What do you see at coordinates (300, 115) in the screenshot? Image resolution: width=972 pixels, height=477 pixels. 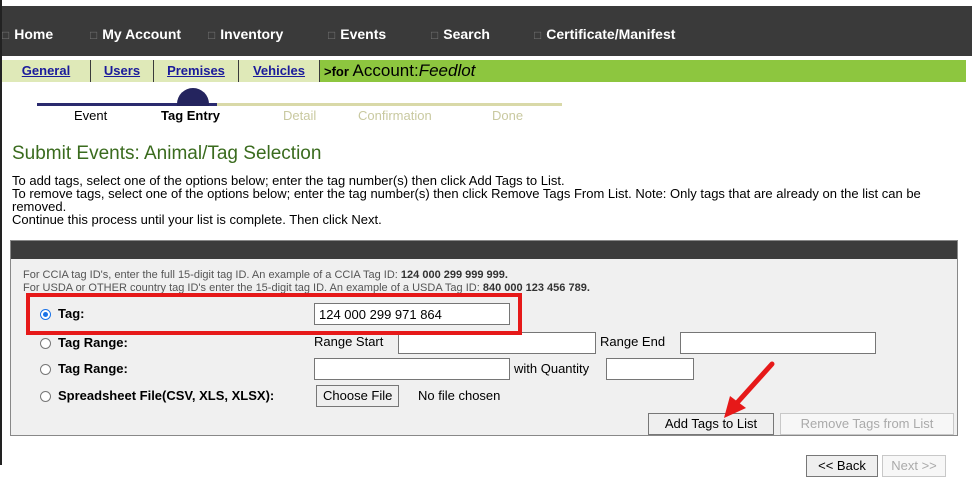 I see `step-detail: Detail` at bounding box center [300, 115].